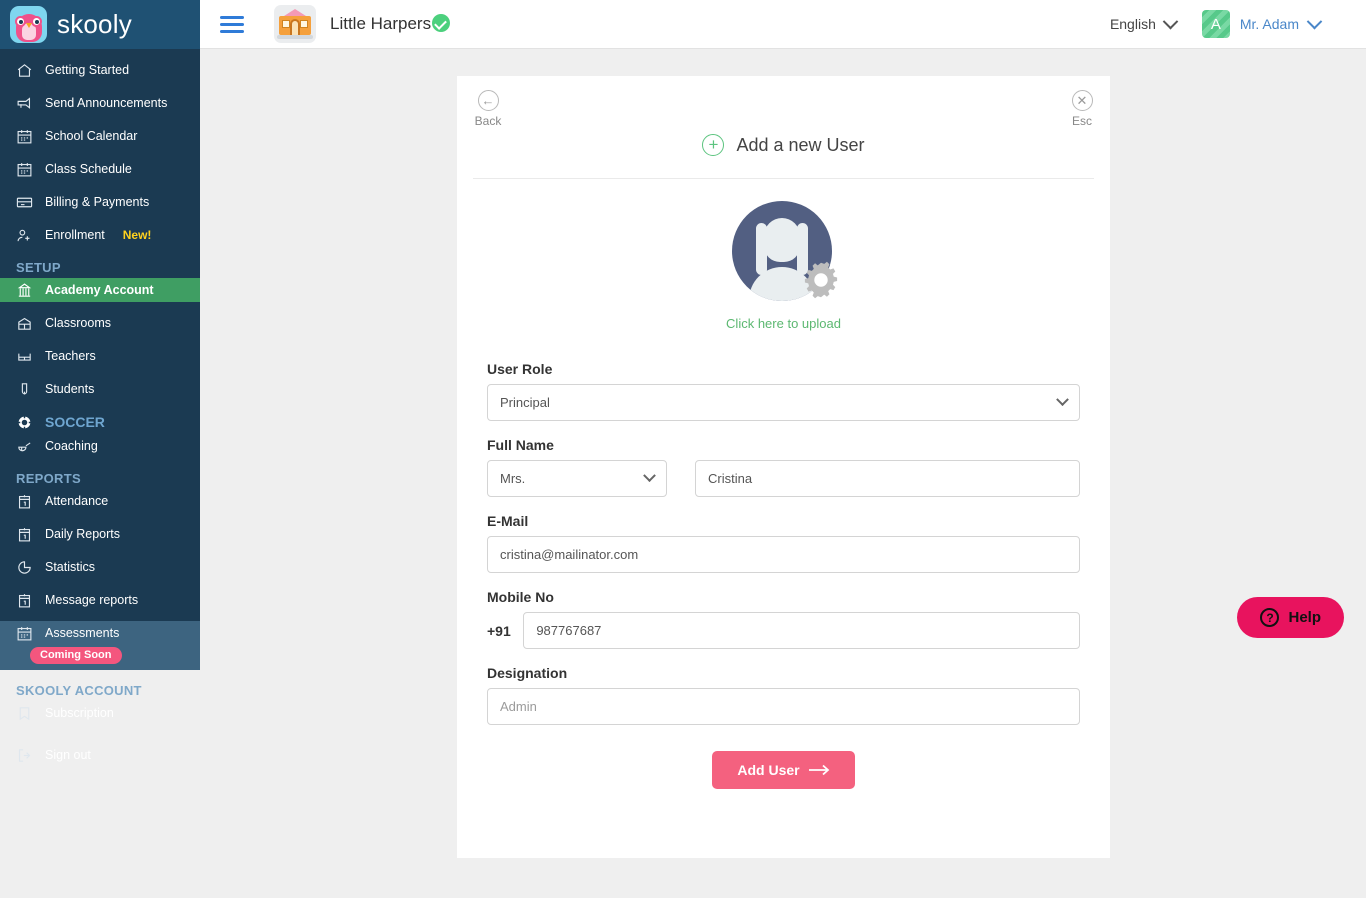 Image resolution: width=1366 pixels, height=898 pixels. What do you see at coordinates (783, 156) in the screenshot?
I see `modal-title-wrap: + Add a new User` at bounding box center [783, 156].